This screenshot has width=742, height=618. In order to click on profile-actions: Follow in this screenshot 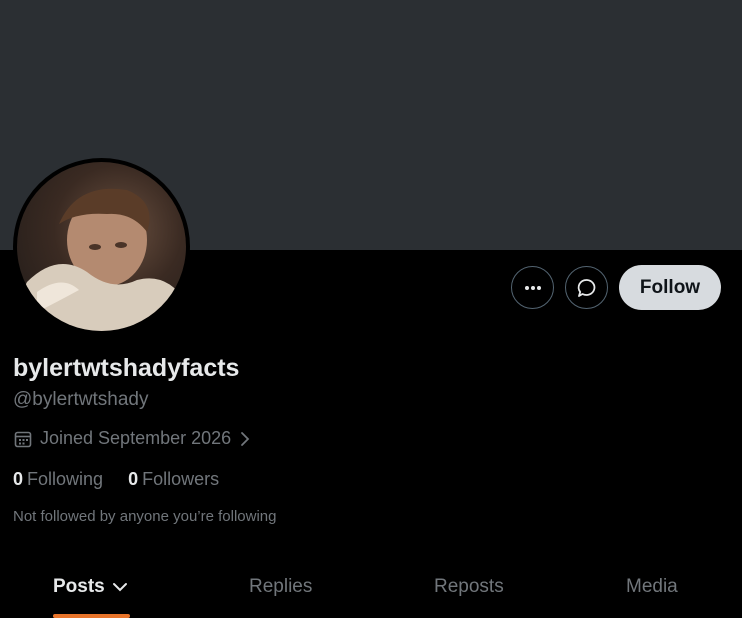, I will do `click(616, 287)`.